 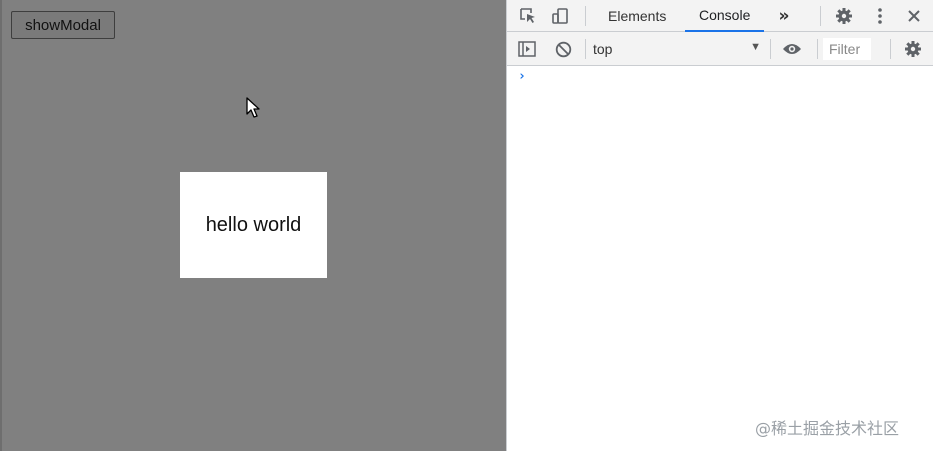 What do you see at coordinates (827, 428) in the screenshot?
I see `watermark-text: @稀土掘金技术社区` at bounding box center [827, 428].